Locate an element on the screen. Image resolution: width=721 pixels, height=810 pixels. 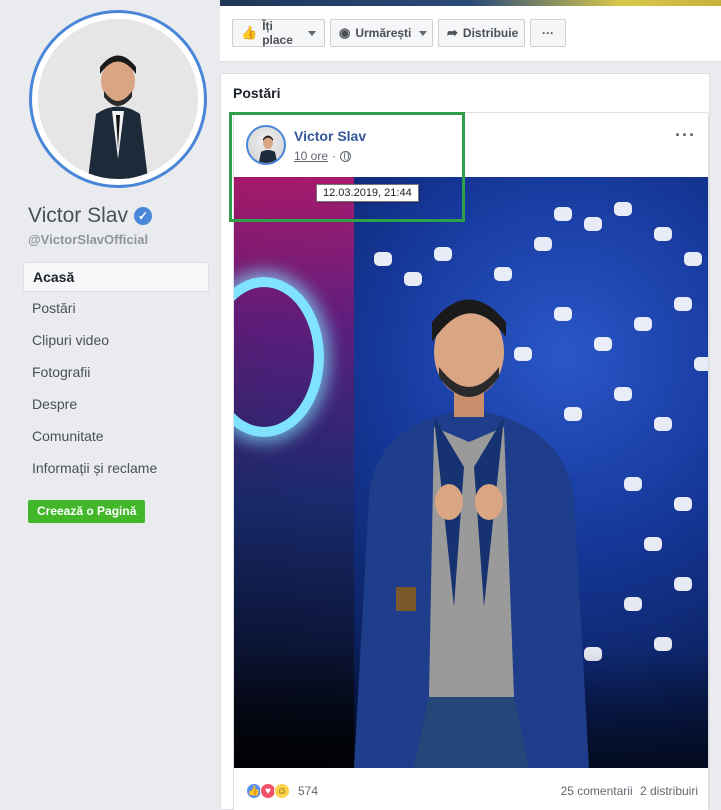
follow-label: Urmărești is located at coordinates (383, 33).